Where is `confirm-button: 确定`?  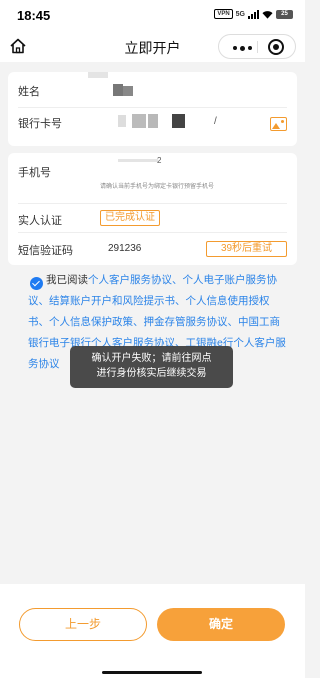 confirm-button: 确定 is located at coordinates (221, 624).